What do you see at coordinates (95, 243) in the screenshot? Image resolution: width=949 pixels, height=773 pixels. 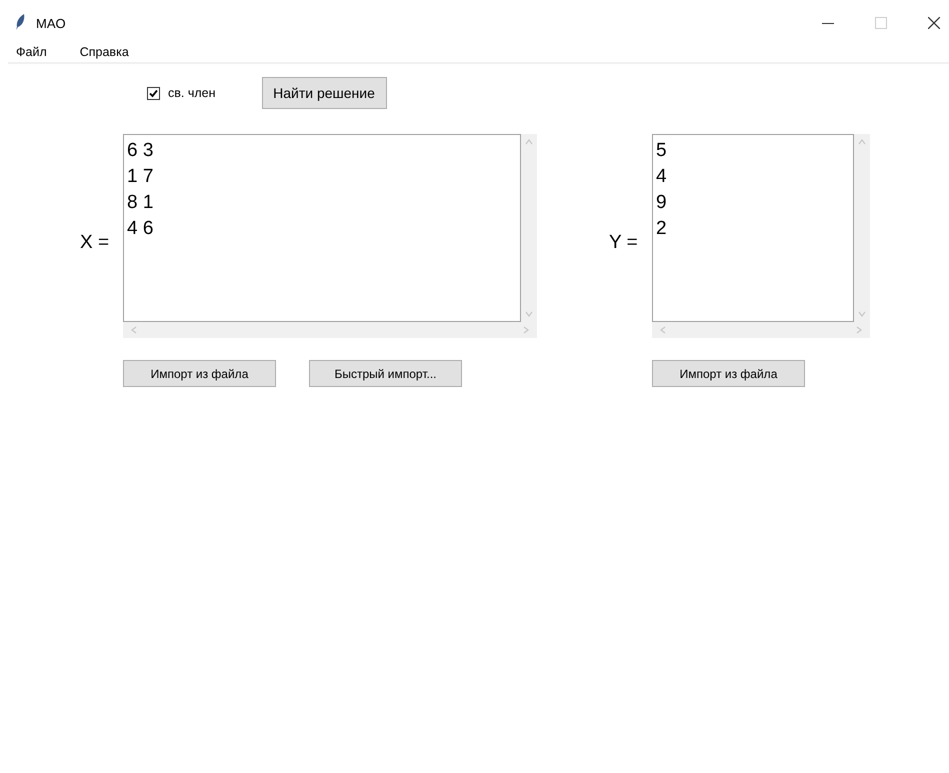 I see `matrix-label: X =` at bounding box center [95, 243].